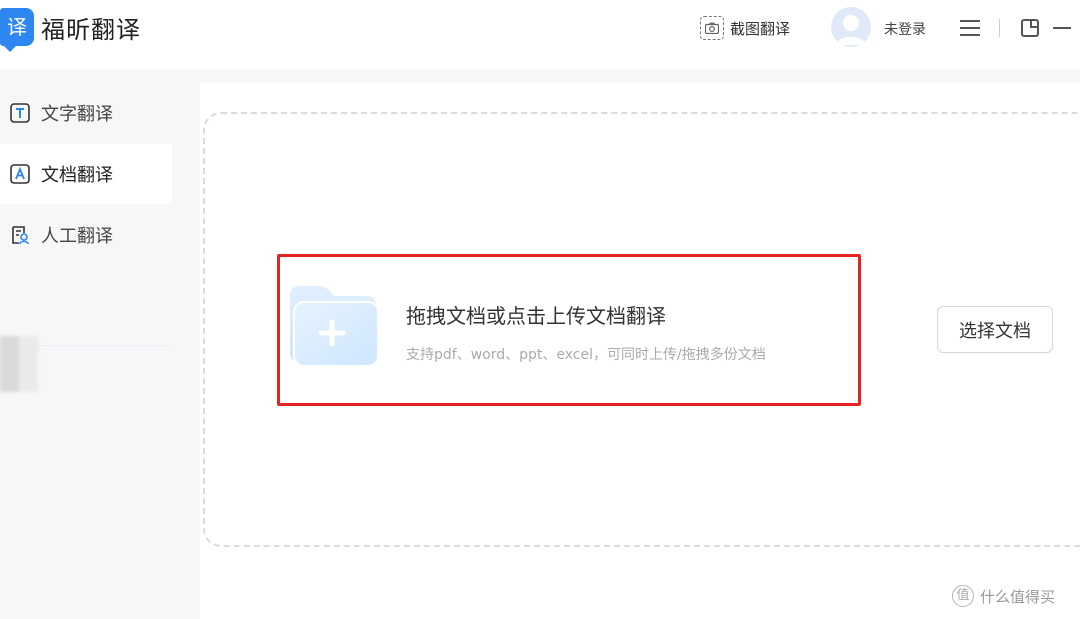  Describe the element at coordinates (20, 113) in the screenshot. I see `text-t-icon` at that location.